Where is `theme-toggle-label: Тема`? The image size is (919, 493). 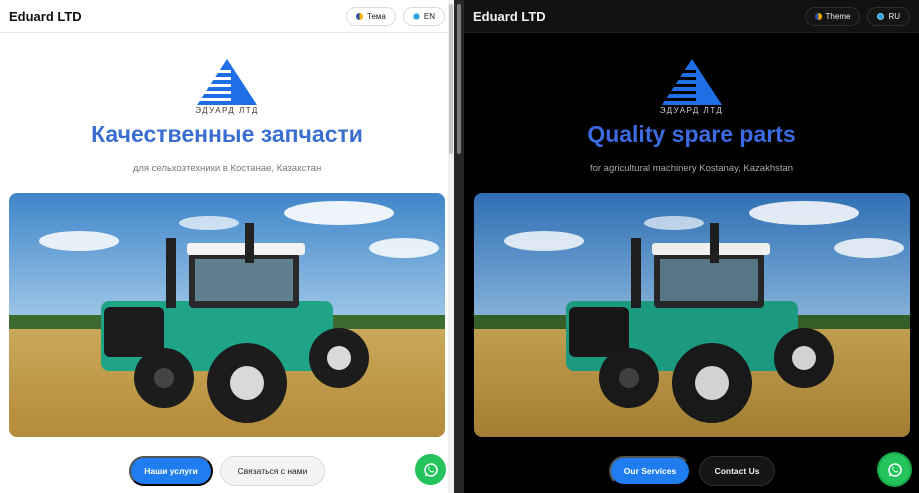 theme-toggle-label: Тема is located at coordinates (376, 16).